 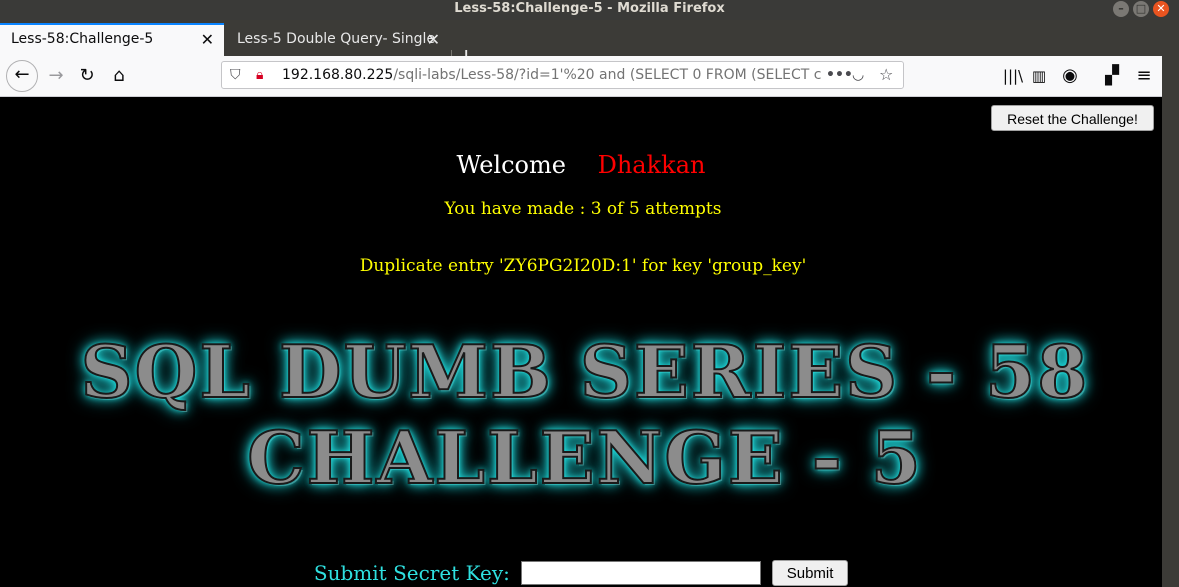 I want to click on welcome-label: Welcome, so click(x=511, y=165).